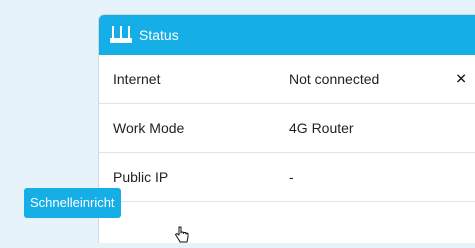 The width and height of the screenshot is (475, 248). What do you see at coordinates (321, 128) in the screenshot?
I see `row-value: 4G Router` at bounding box center [321, 128].